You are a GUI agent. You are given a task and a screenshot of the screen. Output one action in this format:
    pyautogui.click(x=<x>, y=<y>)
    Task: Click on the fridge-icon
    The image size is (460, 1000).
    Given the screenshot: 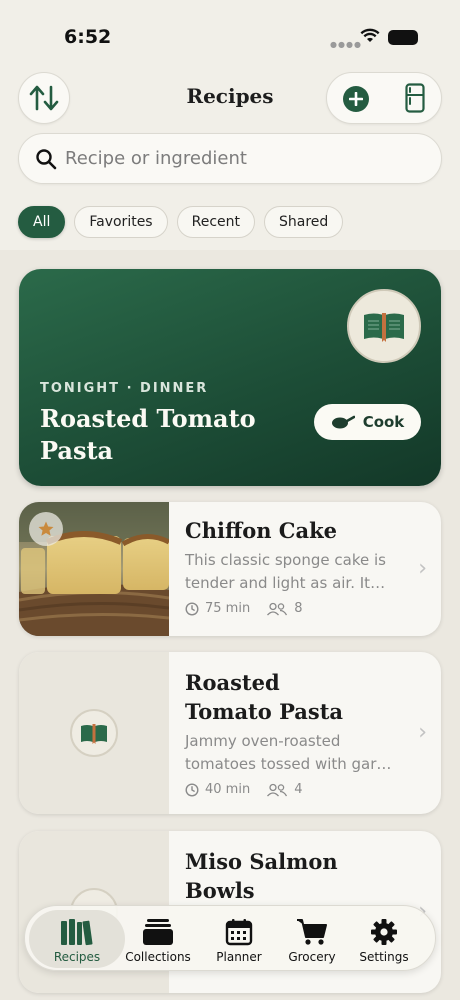 What is the action you would take?
    pyautogui.click(x=415, y=98)
    